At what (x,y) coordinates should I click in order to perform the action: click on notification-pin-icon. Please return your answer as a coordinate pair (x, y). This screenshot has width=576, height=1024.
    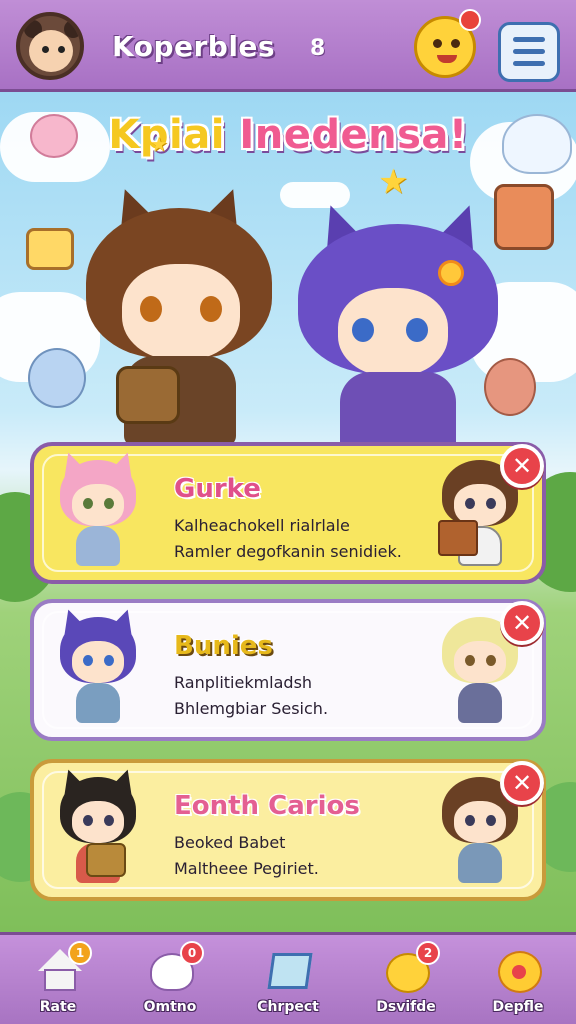
    Looking at the image, I should click on (470, 20).